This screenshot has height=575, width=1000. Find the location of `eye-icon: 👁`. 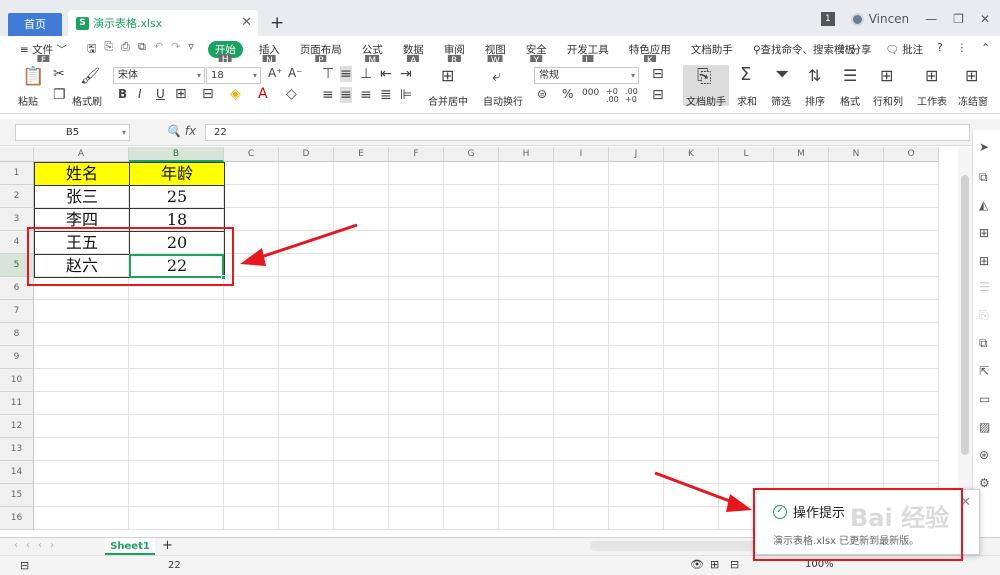

eye-icon: 👁 is located at coordinates (697, 564).